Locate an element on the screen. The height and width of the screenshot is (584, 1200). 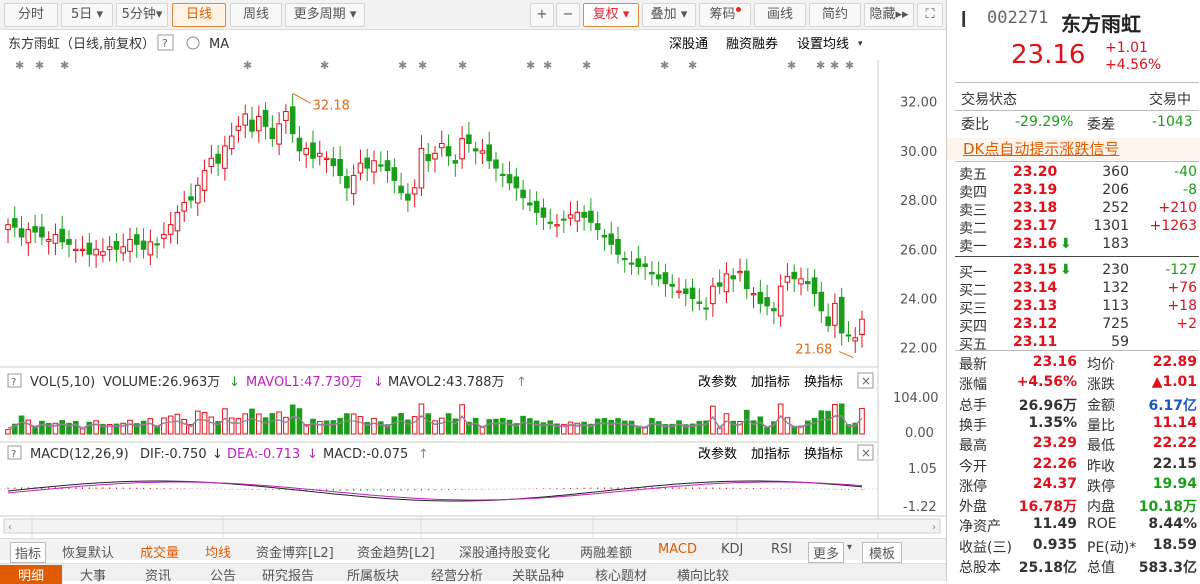
macd-edit-params: 改参数 is located at coordinates (717, 454).